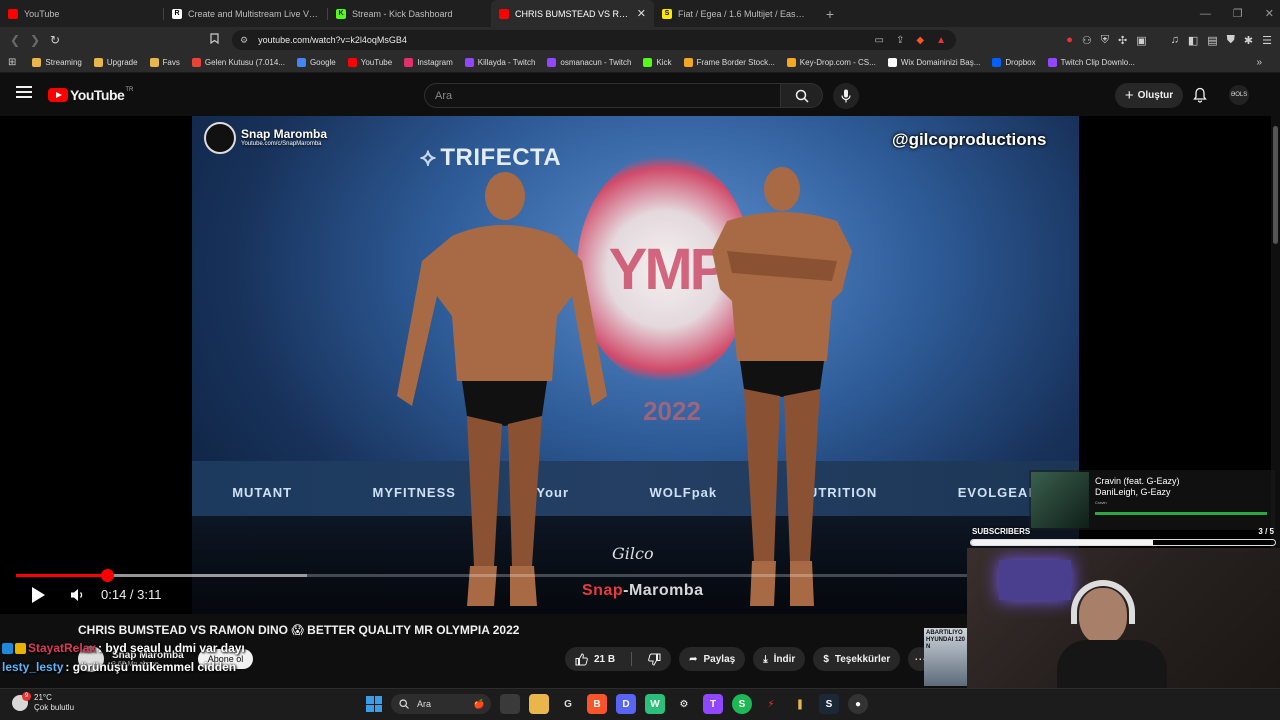  Describe the element at coordinates (920, 40) in the screenshot. I see `brave-shields-icon: ◆` at that location.